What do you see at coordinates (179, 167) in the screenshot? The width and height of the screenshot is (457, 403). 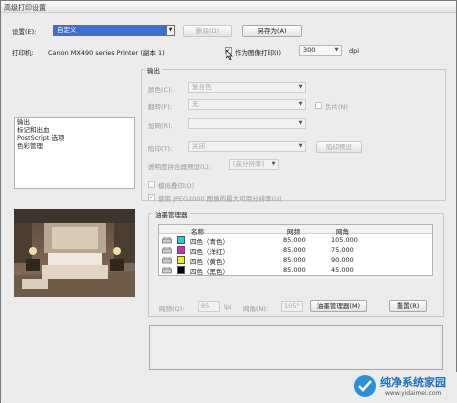 I see `transparency-label: 透明度拼合器预设(L):` at bounding box center [179, 167].